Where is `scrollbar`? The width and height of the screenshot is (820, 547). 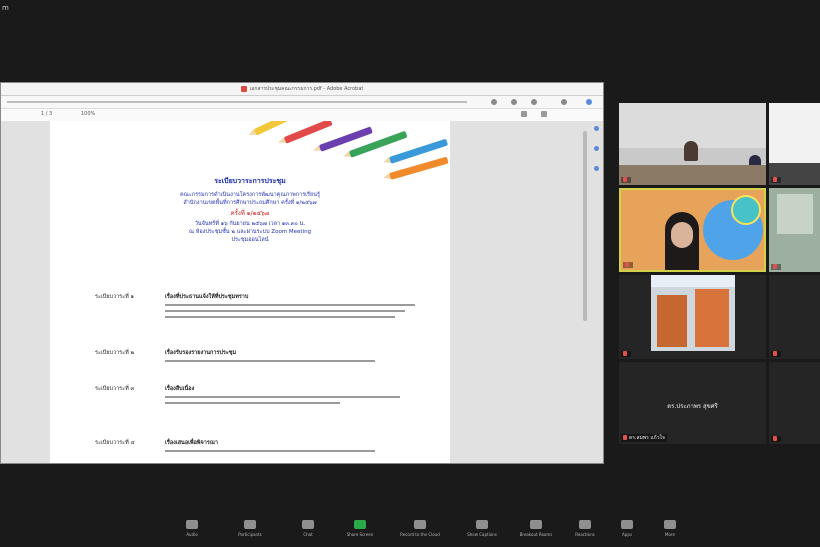 scrollbar is located at coordinates (585, 226).